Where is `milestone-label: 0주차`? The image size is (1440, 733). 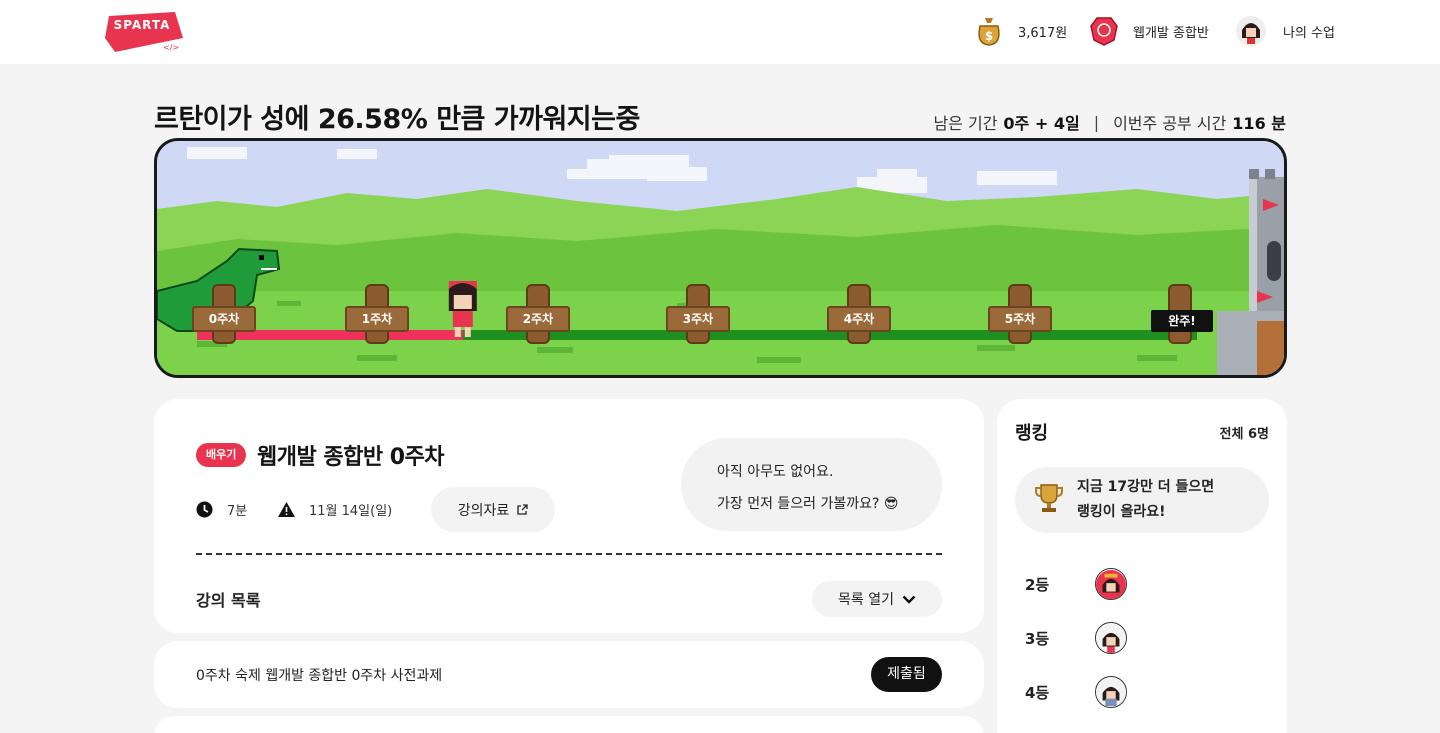 milestone-label: 0주차 is located at coordinates (224, 319).